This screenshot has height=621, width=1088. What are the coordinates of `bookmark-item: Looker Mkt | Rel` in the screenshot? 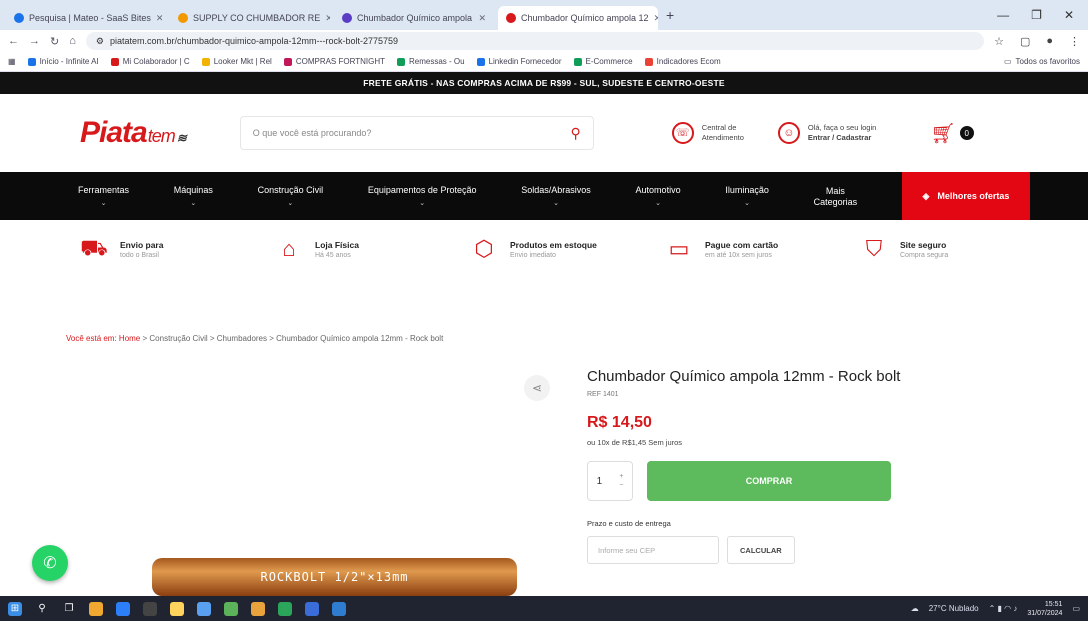 It's located at (236, 61).